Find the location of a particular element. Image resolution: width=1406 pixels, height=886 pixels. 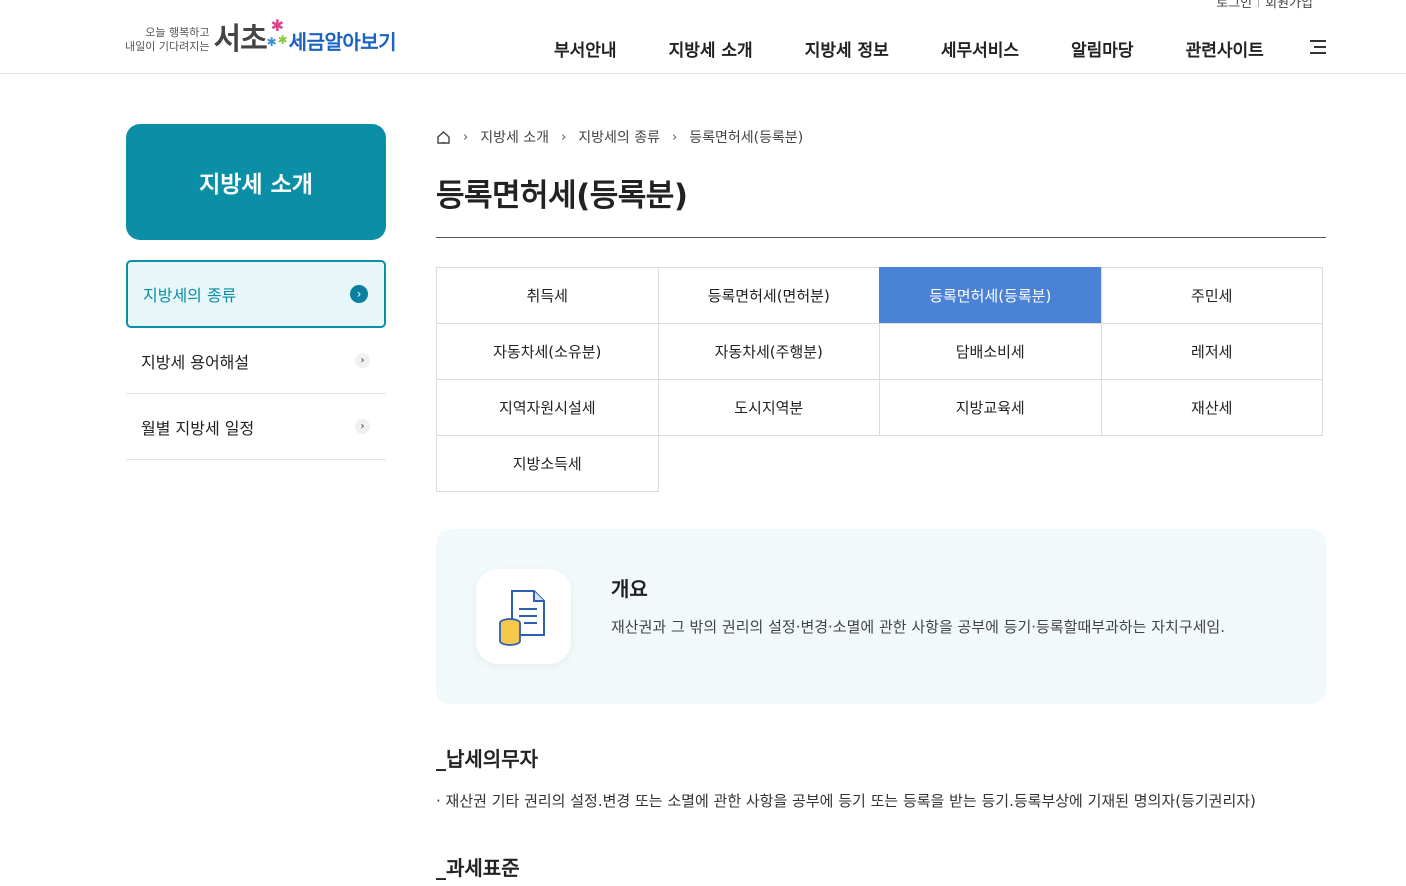

nav-item-notices: 알림마당 is located at coordinates (1102, 48).